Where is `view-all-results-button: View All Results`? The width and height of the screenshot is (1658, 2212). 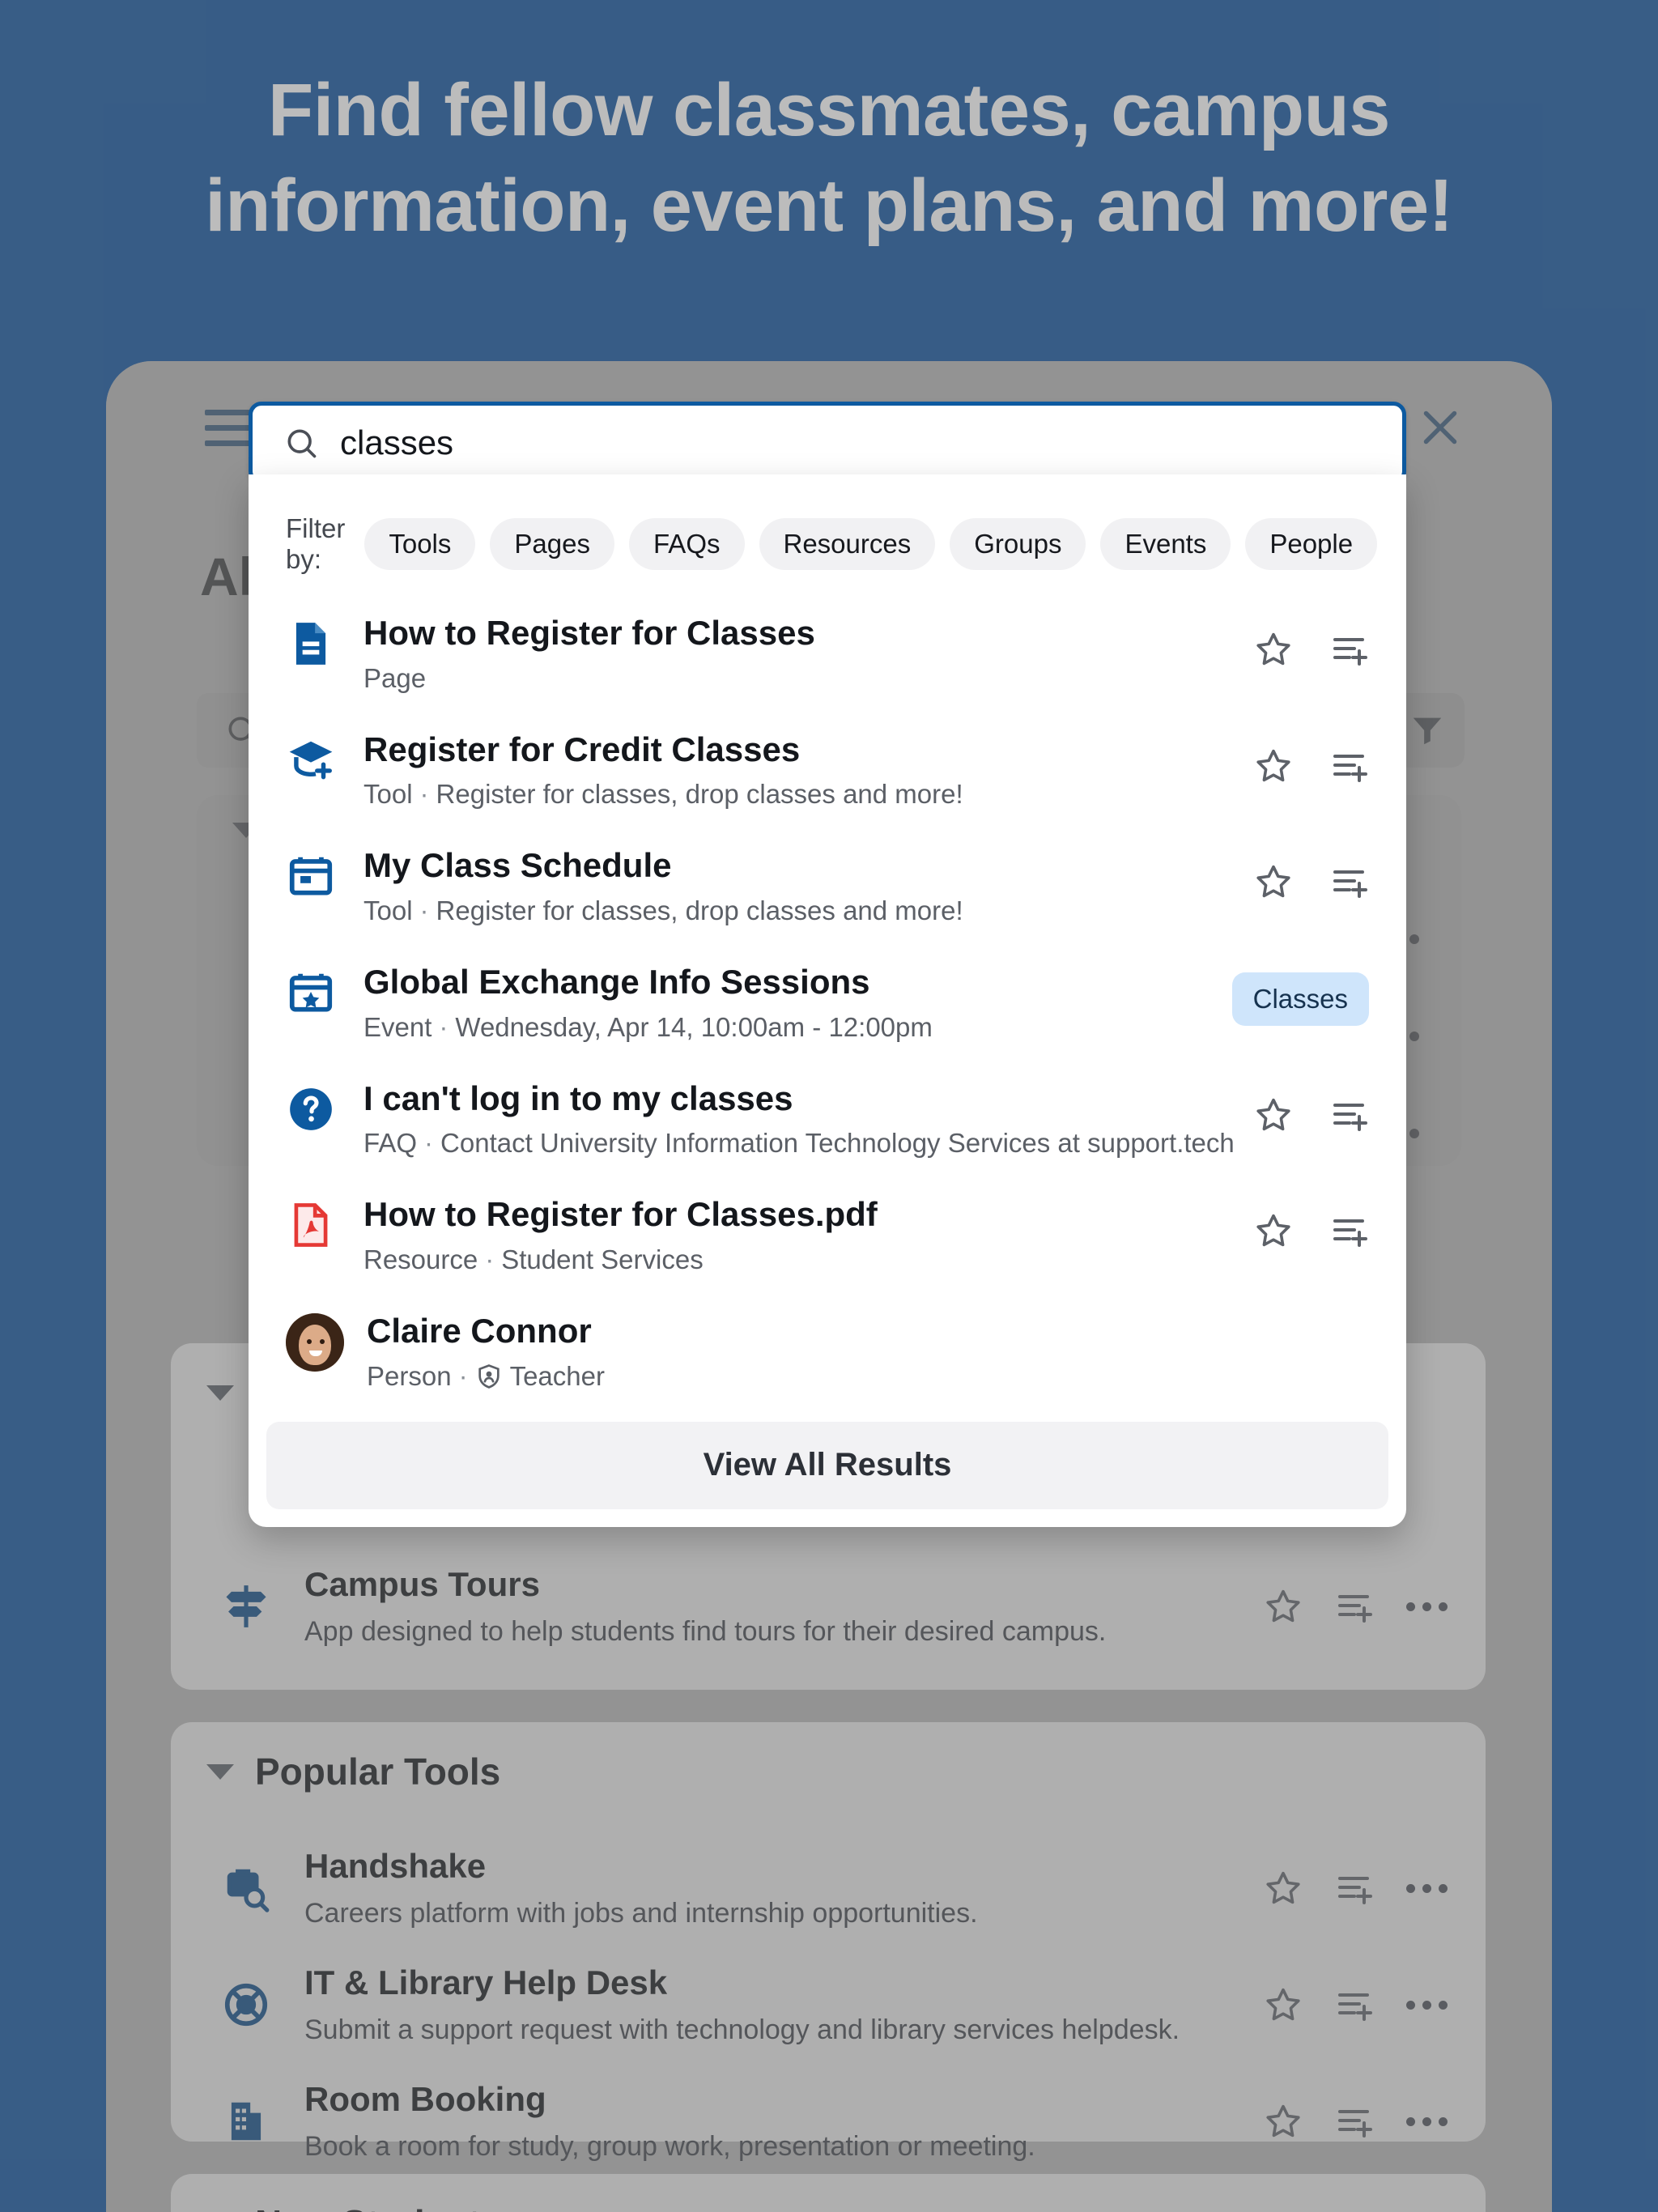 view-all-results-button: View All Results is located at coordinates (827, 1465).